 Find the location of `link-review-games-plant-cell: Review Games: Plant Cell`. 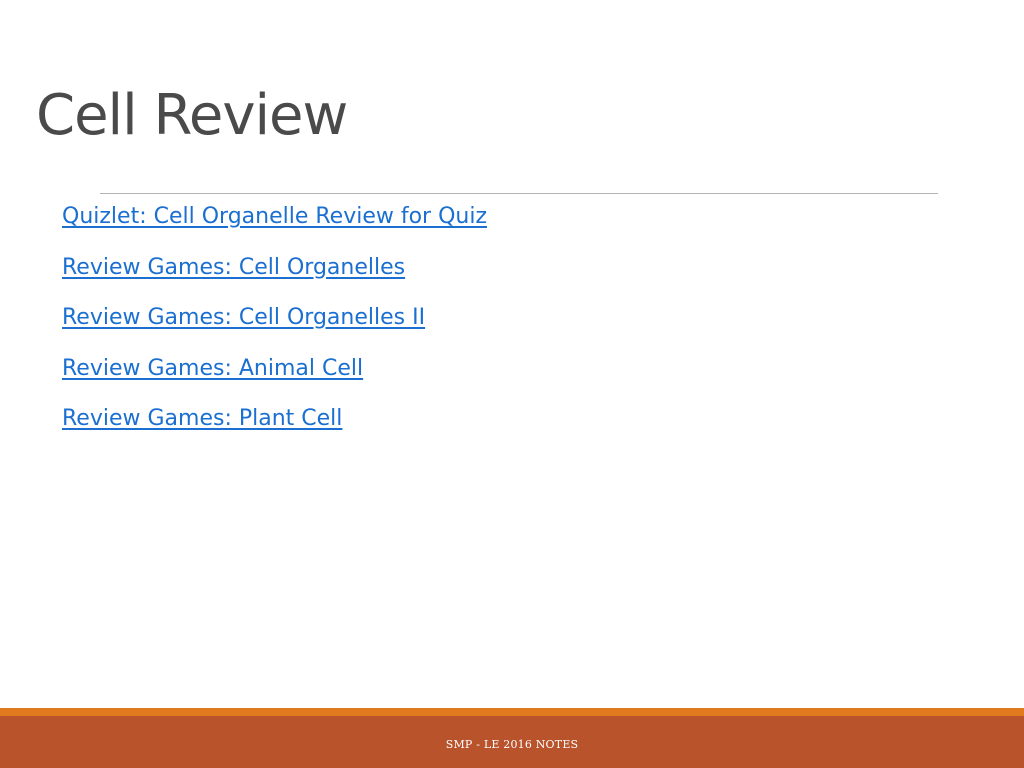

link-review-games-plant-cell: Review Games: Plant Cell is located at coordinates (202, 418).